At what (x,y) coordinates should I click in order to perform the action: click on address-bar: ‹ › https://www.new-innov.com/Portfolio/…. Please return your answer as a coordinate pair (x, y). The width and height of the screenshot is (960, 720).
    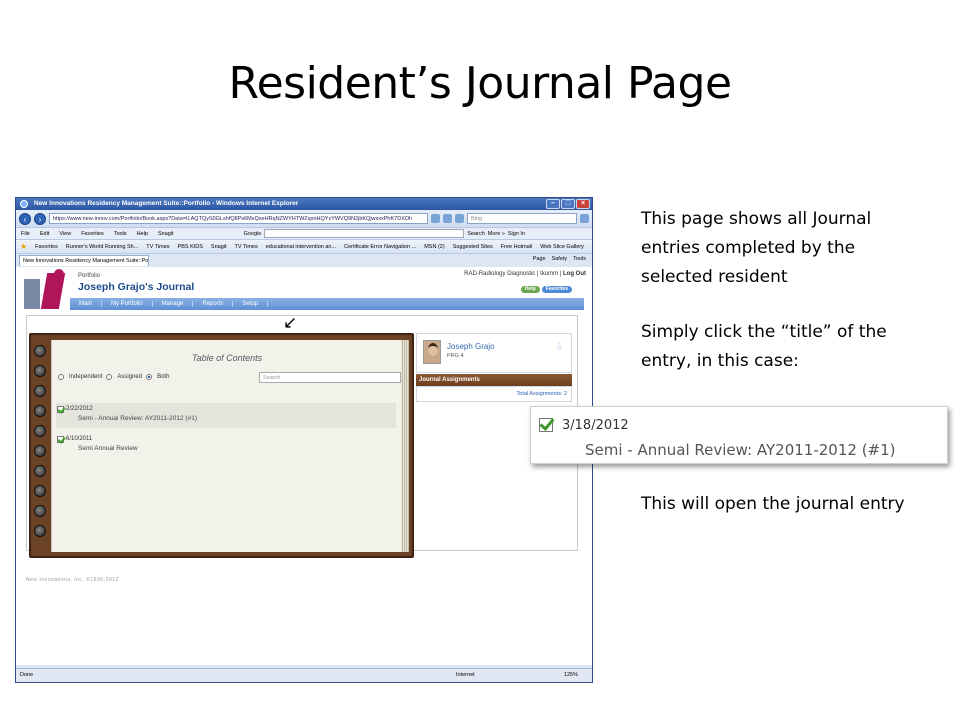
    Looking at the image, I should click on (304, 218).